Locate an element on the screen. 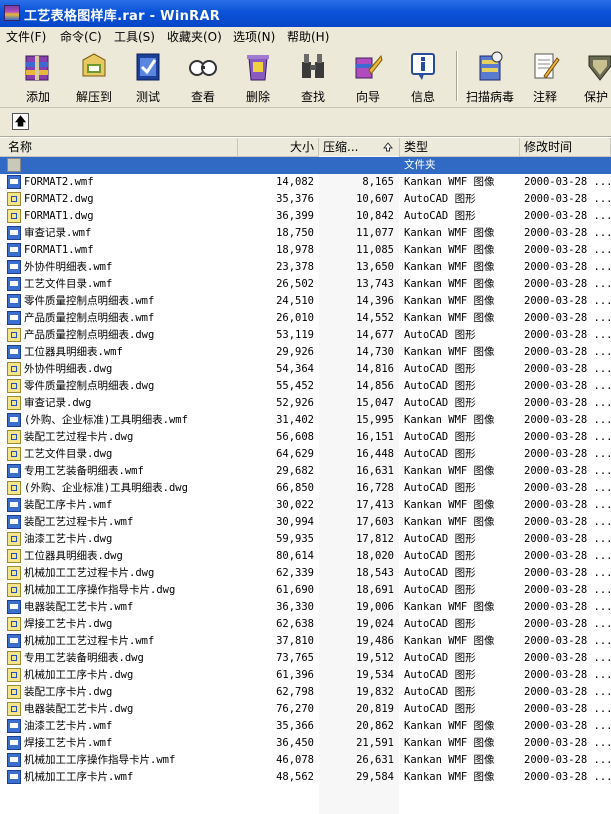  file-size: 62,638 is located at coordinates (295, 624).